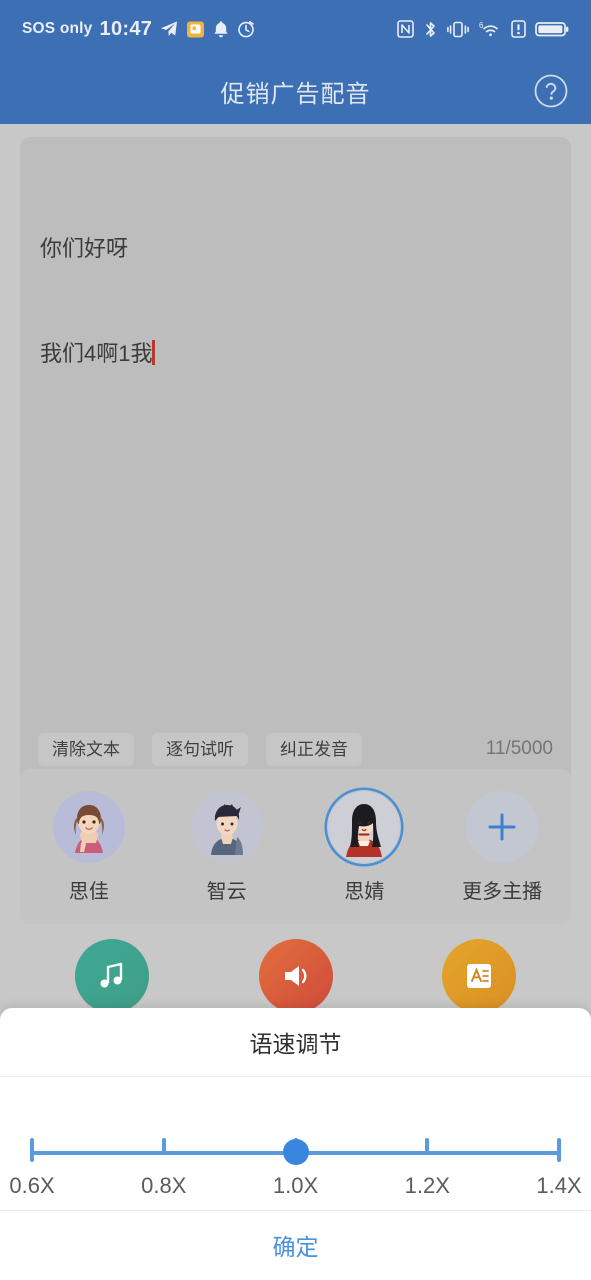 The image size is (591, 1280). I want to click on editor-toolbar: 清除文本 逐句试听 纠正发音 11/5000, so click(295, 749).